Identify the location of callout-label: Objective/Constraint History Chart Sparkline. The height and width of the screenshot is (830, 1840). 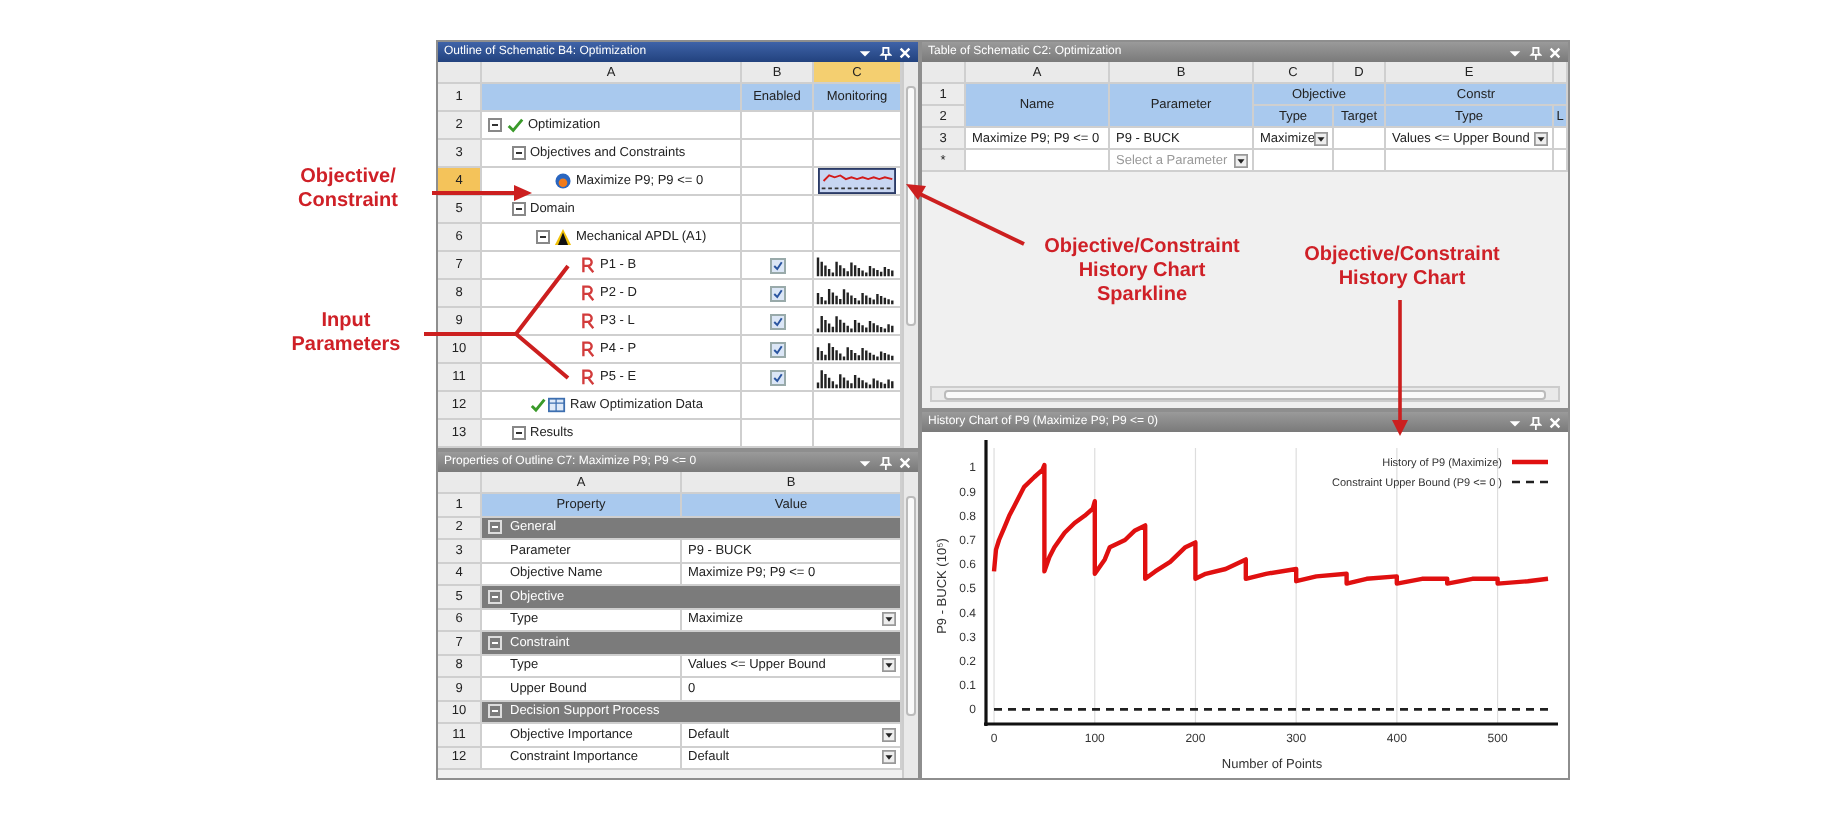
(1142, 272).